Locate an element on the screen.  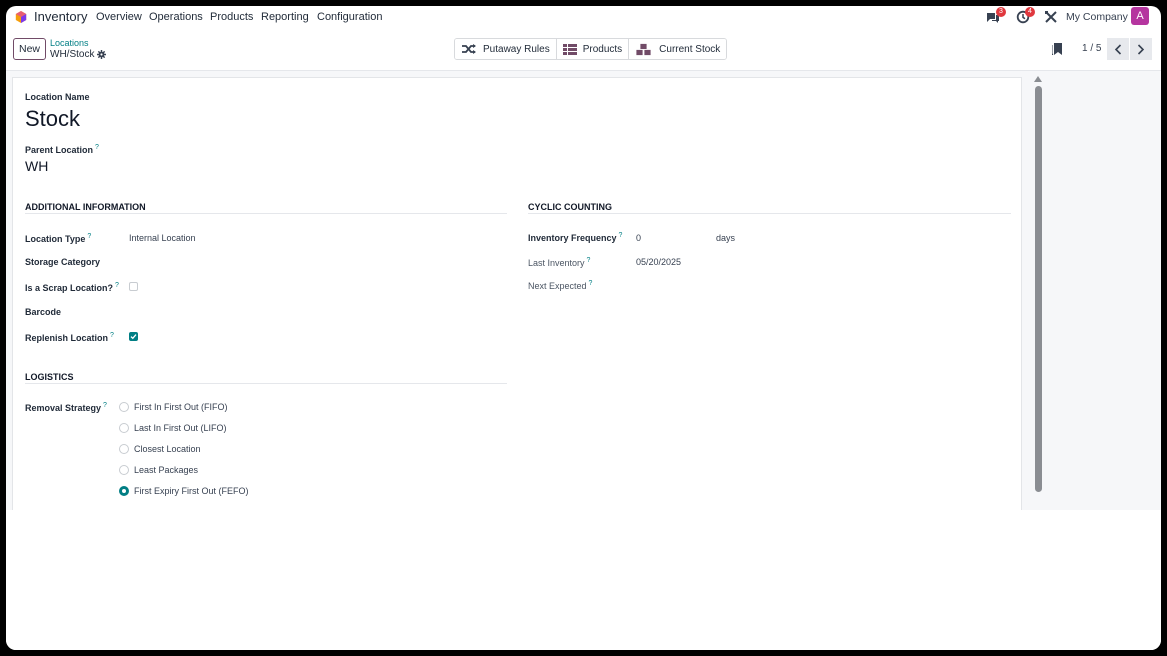
parent-location-input: WH is located at coordinates (36, 166).